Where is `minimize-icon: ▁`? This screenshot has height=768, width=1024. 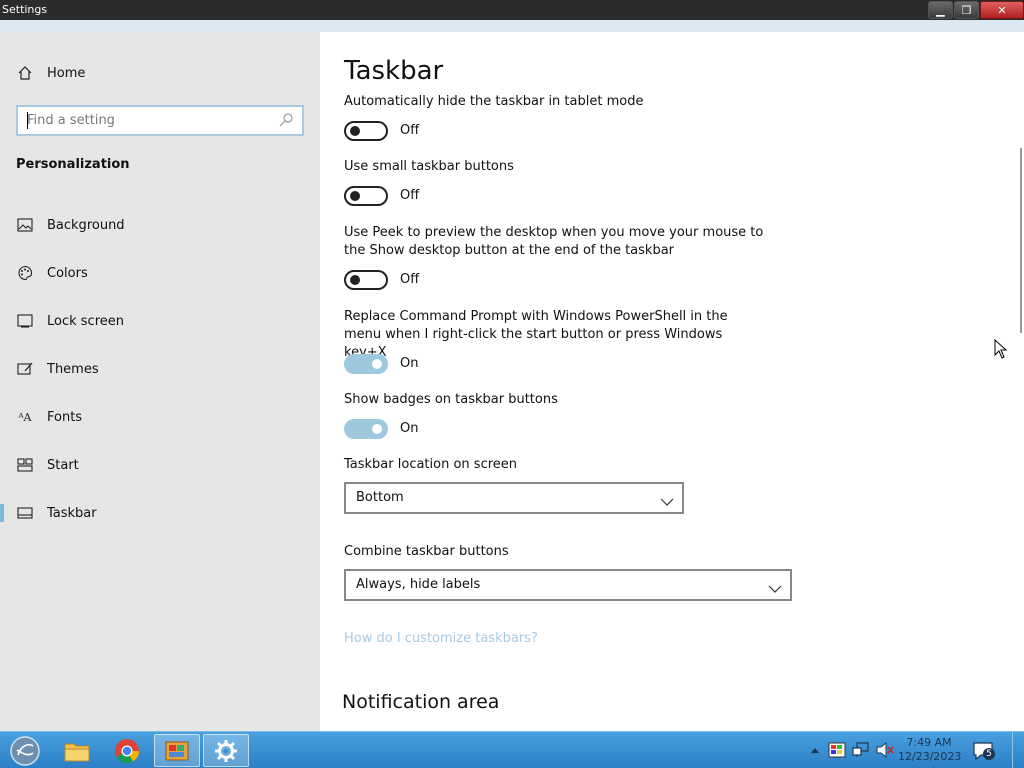
minimize-icon: ▁ is located at coordinates (940, 10).